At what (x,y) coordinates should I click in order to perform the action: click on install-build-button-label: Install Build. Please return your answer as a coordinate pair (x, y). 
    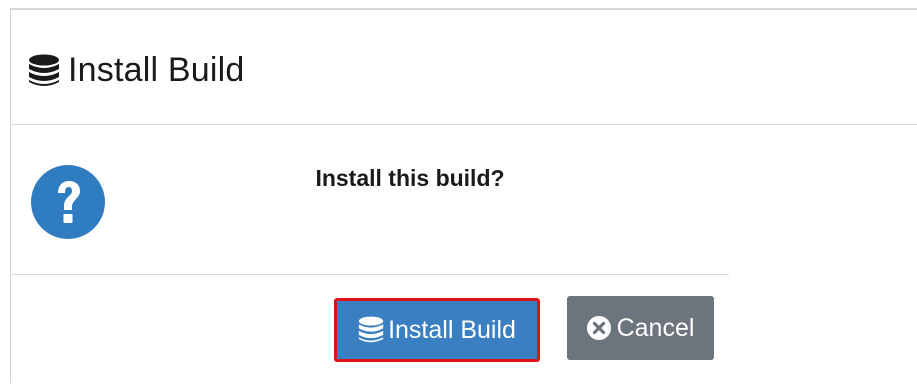
    Looking at the image, I should click on (452, 329).